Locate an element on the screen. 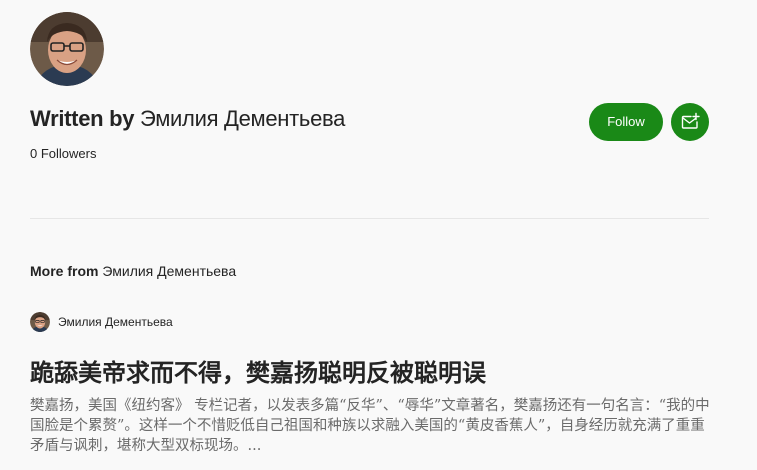 The height and width of the screenshot is (470, 757). written-by-heading: Written by Эмилия Дементьева is located at coordinates (187, 119).